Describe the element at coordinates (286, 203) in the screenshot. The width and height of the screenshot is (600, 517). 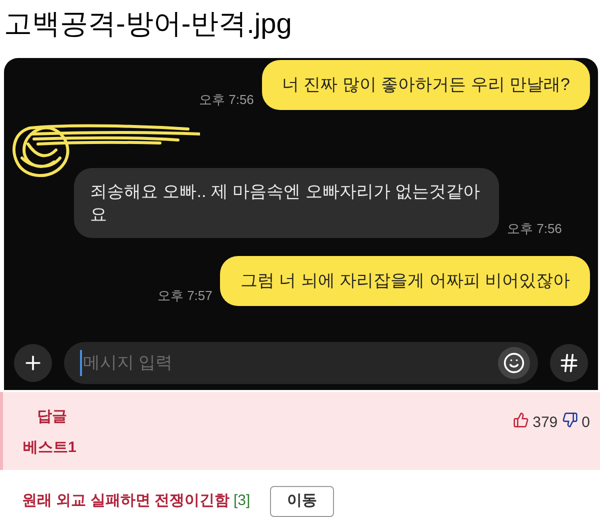
I see `received-message: 죄송해요 오빠.. 제 마음속엔 오빠자리가 없는것같아요` at that location.